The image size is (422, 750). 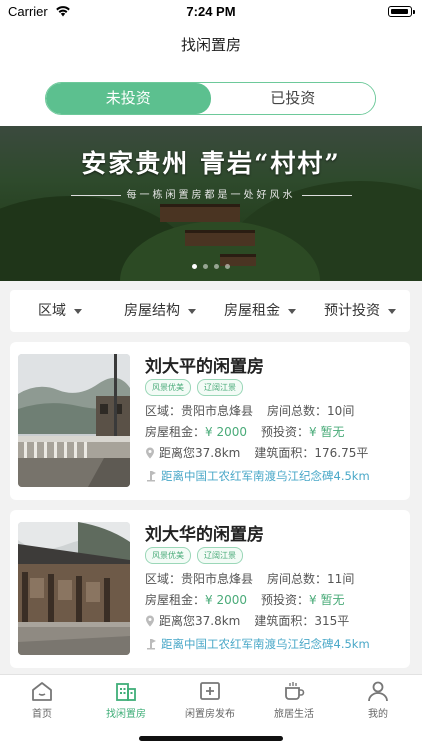 I want to click on filter-investment: 预计投资, so click(x=360, y=311).